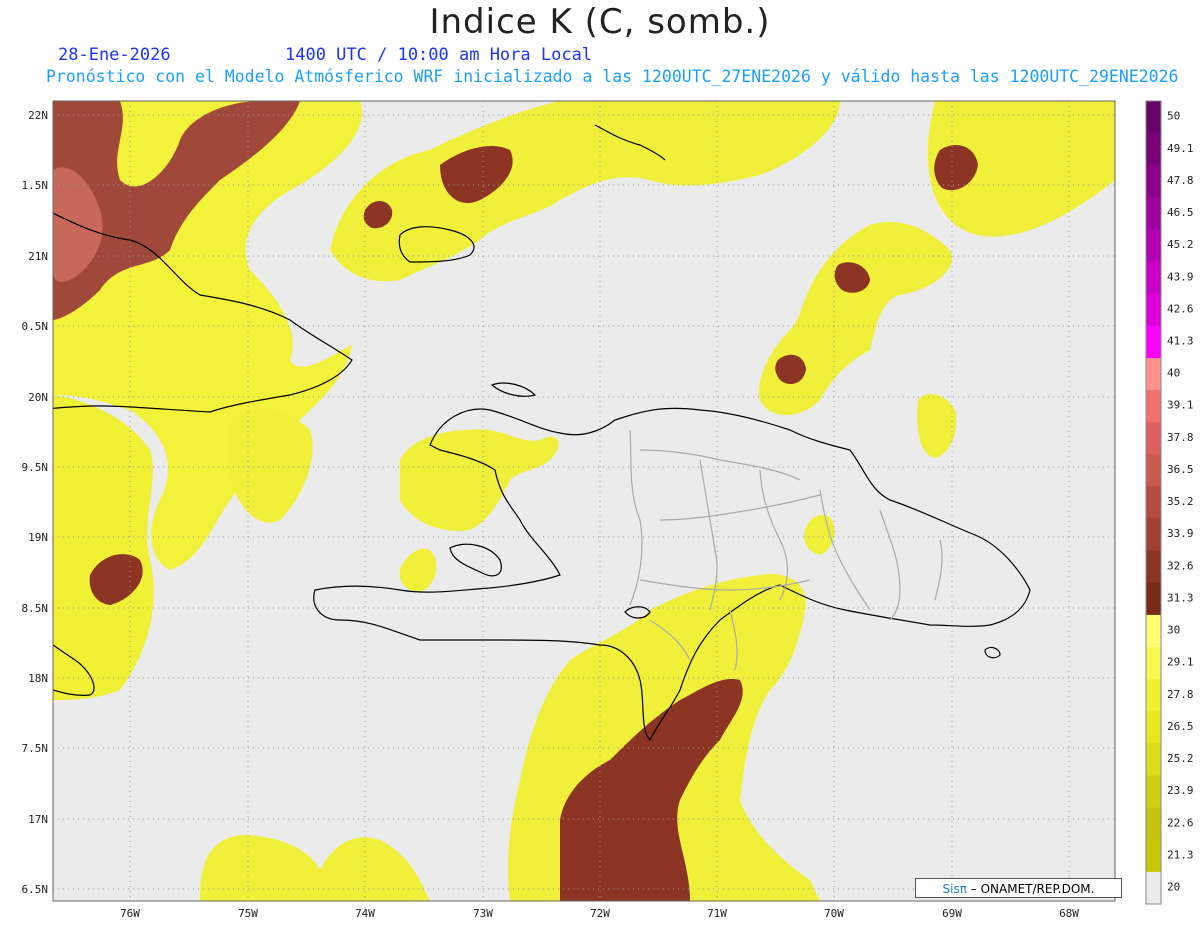  I want to click on lat-label: 8.5N, so click(35, 608).